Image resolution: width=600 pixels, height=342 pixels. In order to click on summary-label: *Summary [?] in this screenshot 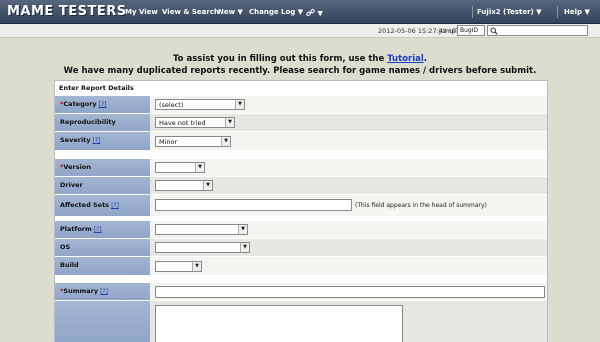, I will do `click(102, 292)`.